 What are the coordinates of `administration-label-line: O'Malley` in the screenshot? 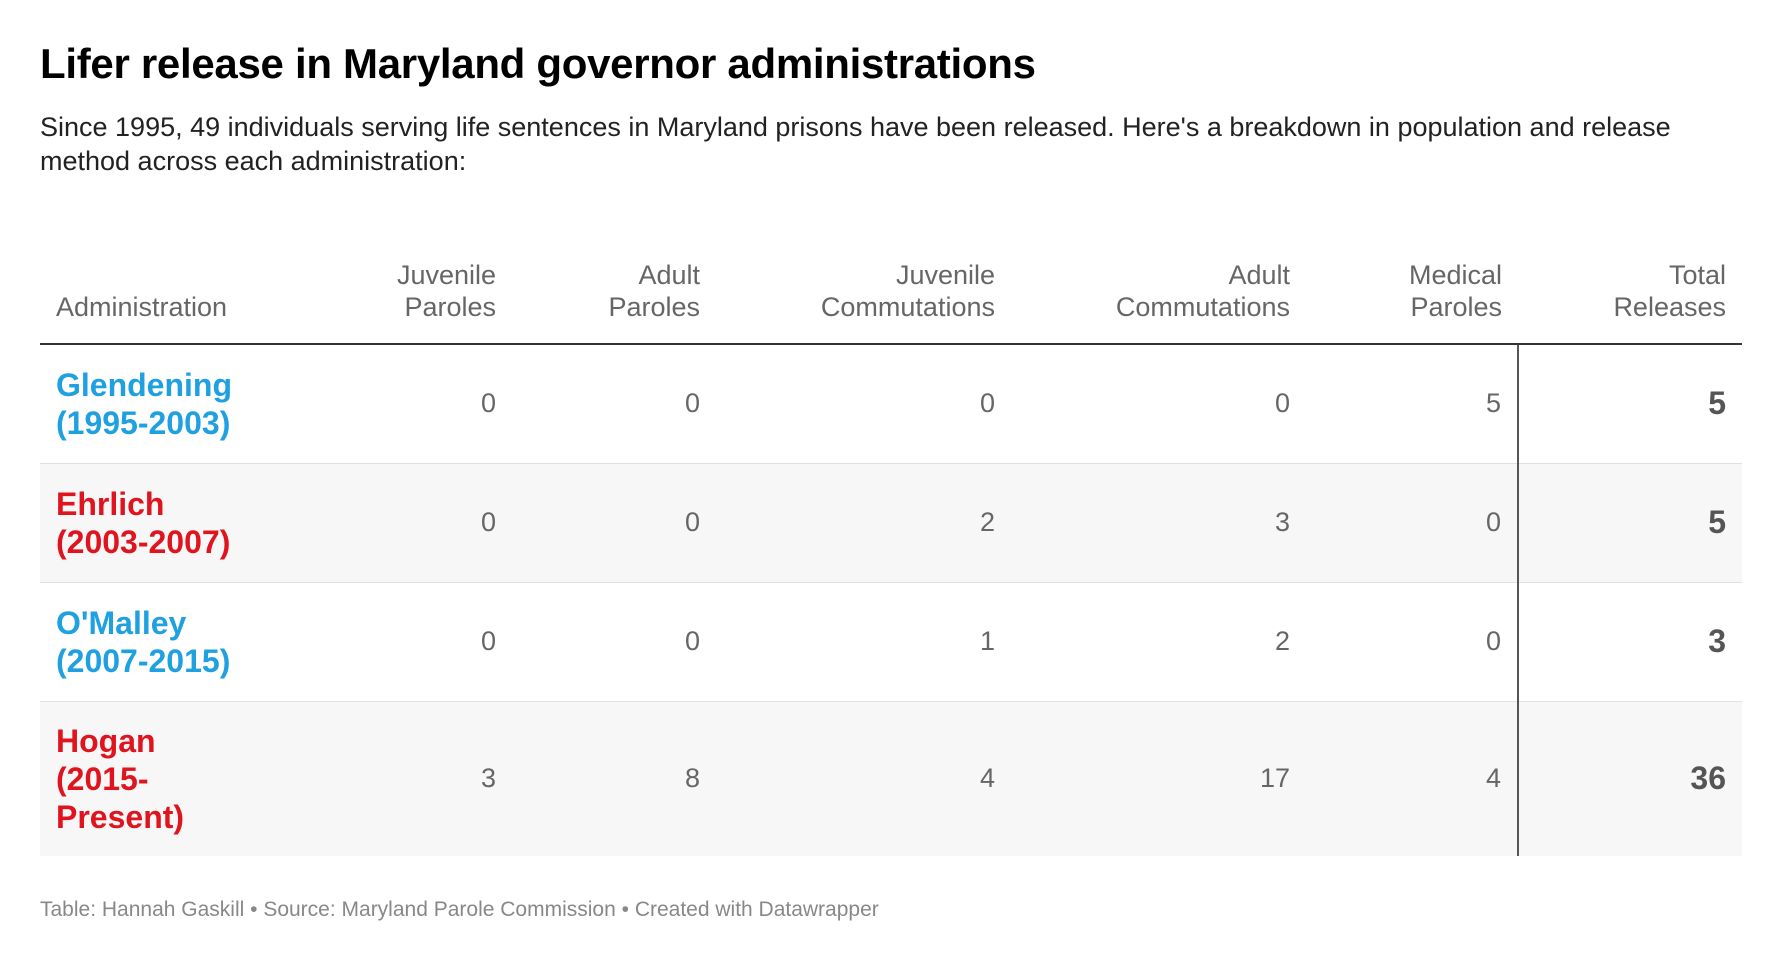 It's located at (121, 622).